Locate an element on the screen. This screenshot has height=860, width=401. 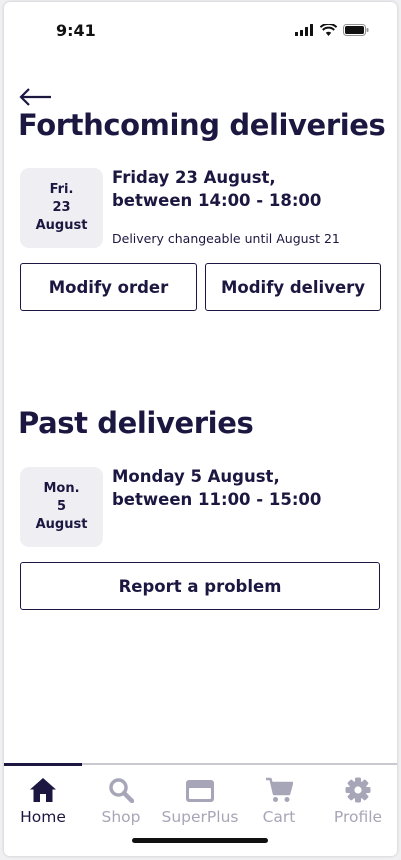
page-title: Forthcoming deliveries is located at coordinates (202, 125).